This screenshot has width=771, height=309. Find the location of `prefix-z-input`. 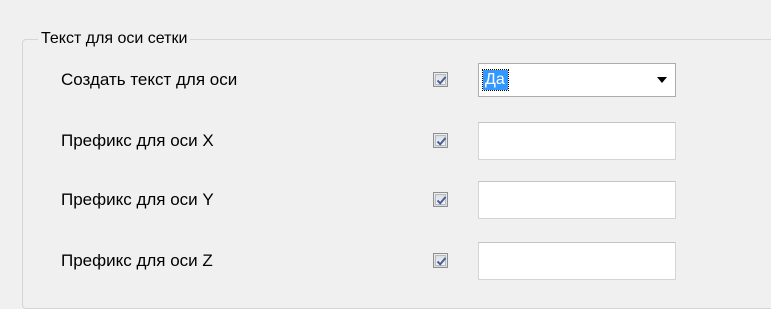

prefix-z-input is located at coordinates (577, 261).